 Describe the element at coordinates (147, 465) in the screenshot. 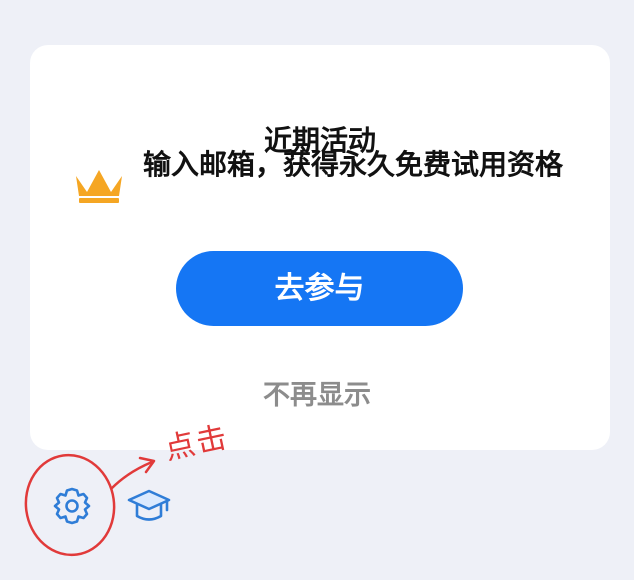

I see `annotation-arrowhead` at that location.